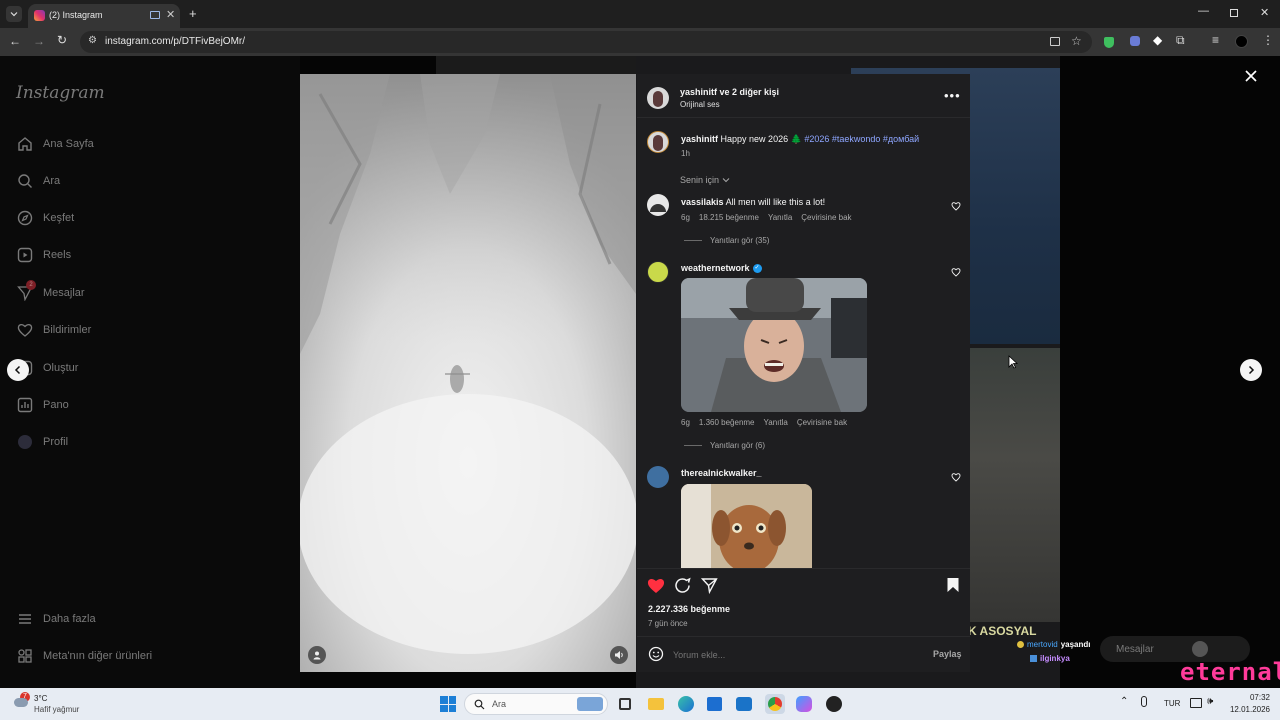 This screenshot has width=1280, height=720. I want to click on sidebar-item-search: Ara, so click(136, 181).